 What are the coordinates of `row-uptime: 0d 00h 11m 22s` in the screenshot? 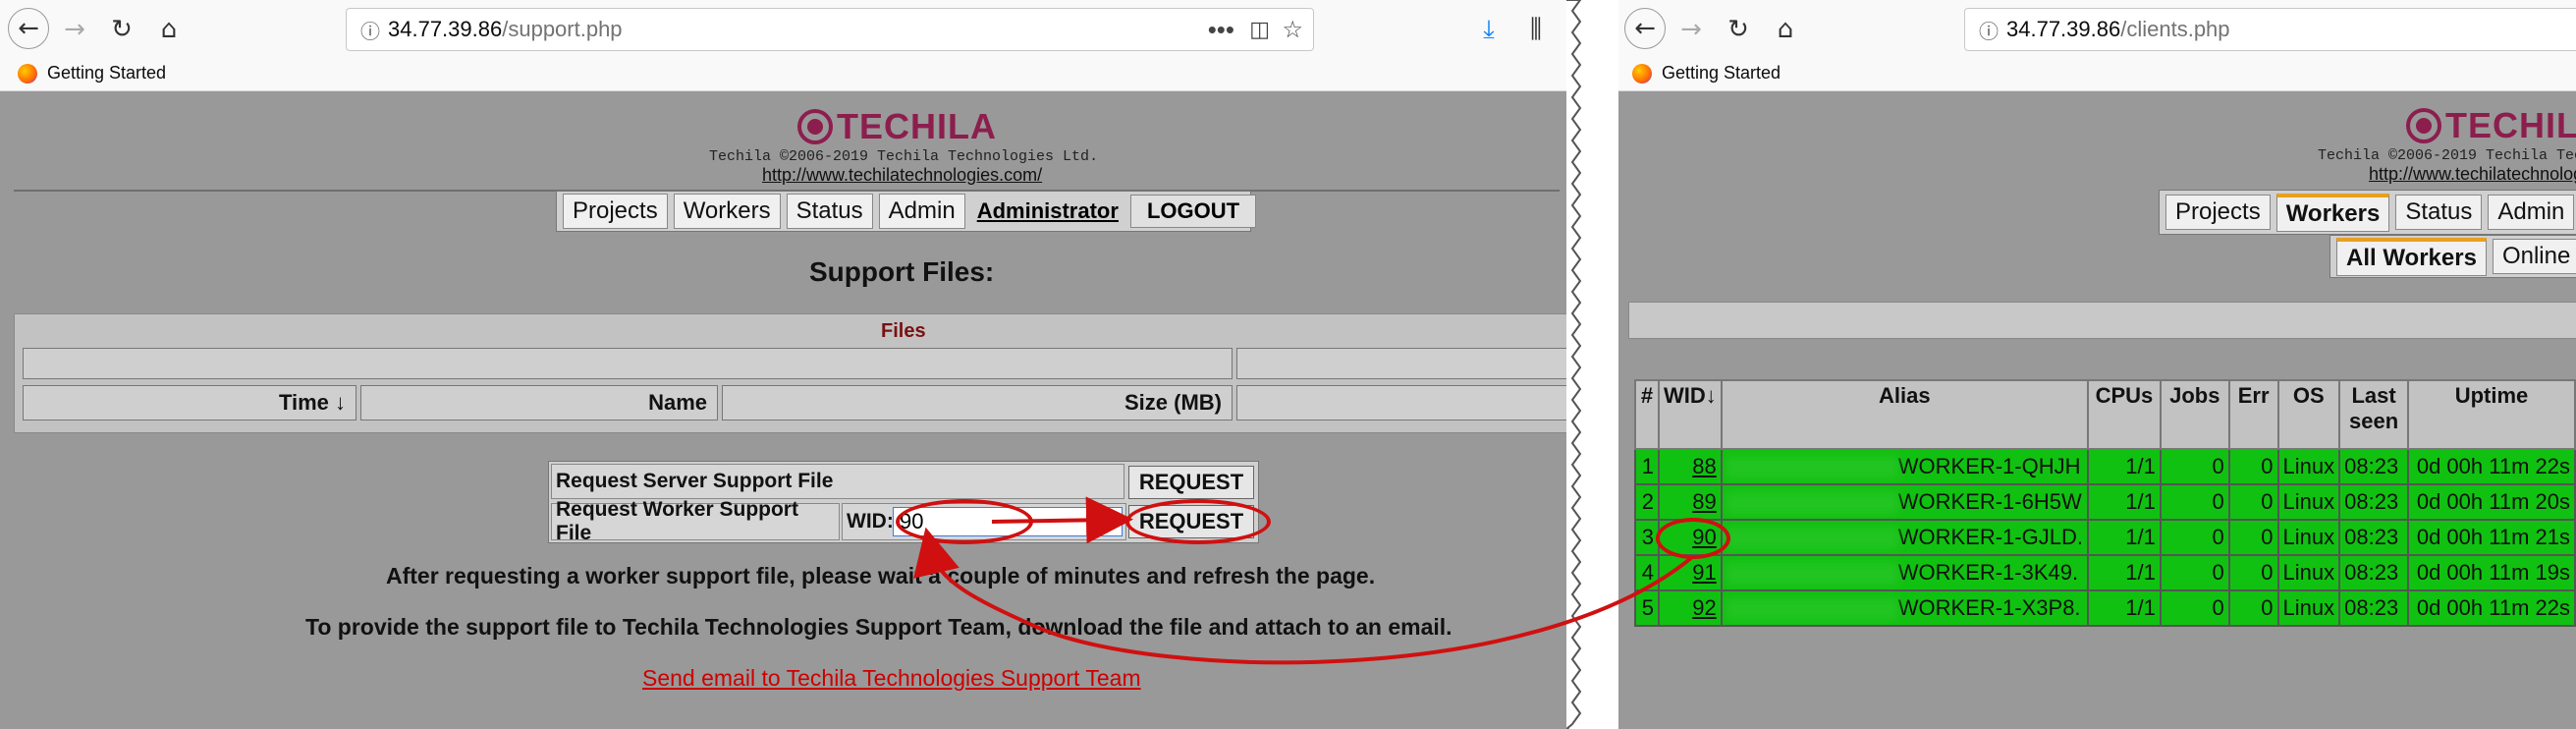 It's located at (2492, 467).